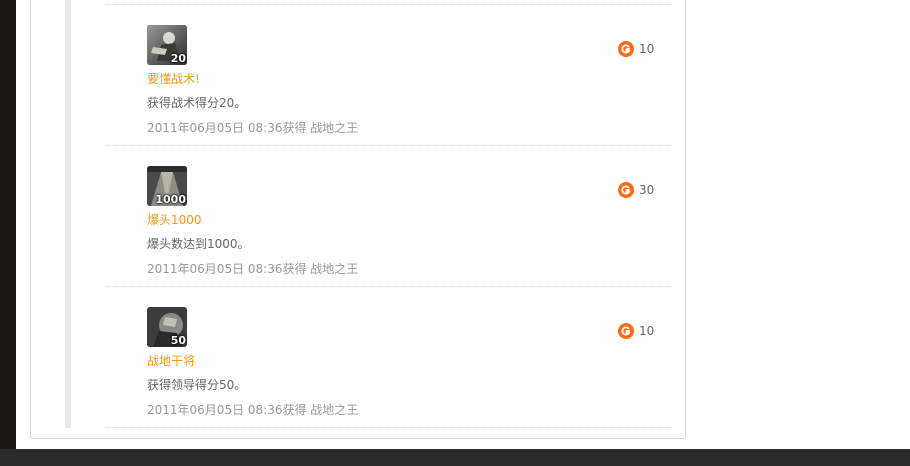 The height and width of the screenshot is (466, 910). I want to click on points-badge: 30, so click(636, 190).